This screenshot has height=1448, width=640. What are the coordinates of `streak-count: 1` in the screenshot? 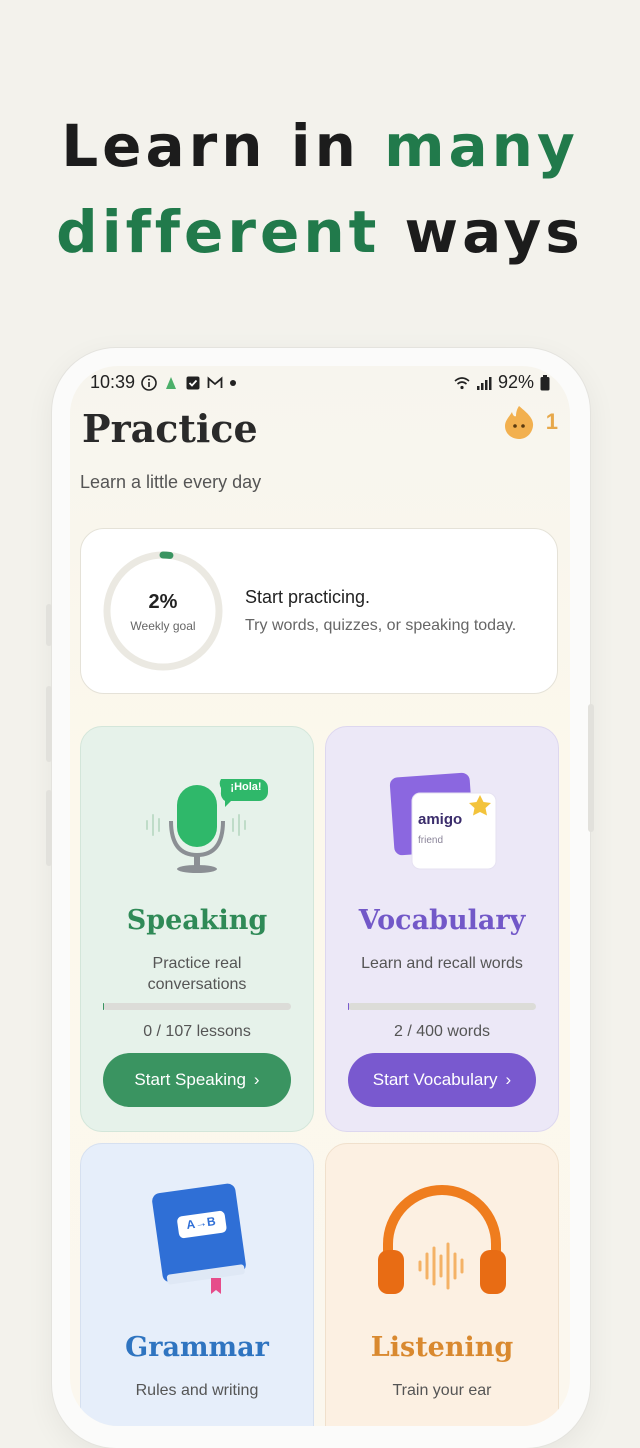 It's located at (551, 421).